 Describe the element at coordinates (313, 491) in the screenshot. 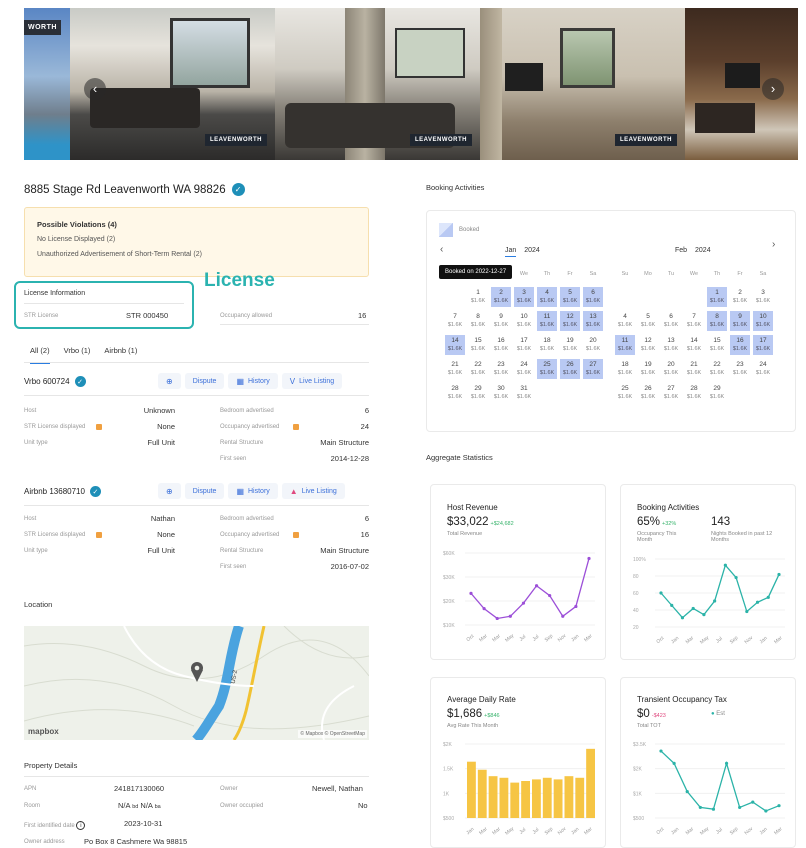

I see `live-listing-button: ▲ Live Listing` at that location.